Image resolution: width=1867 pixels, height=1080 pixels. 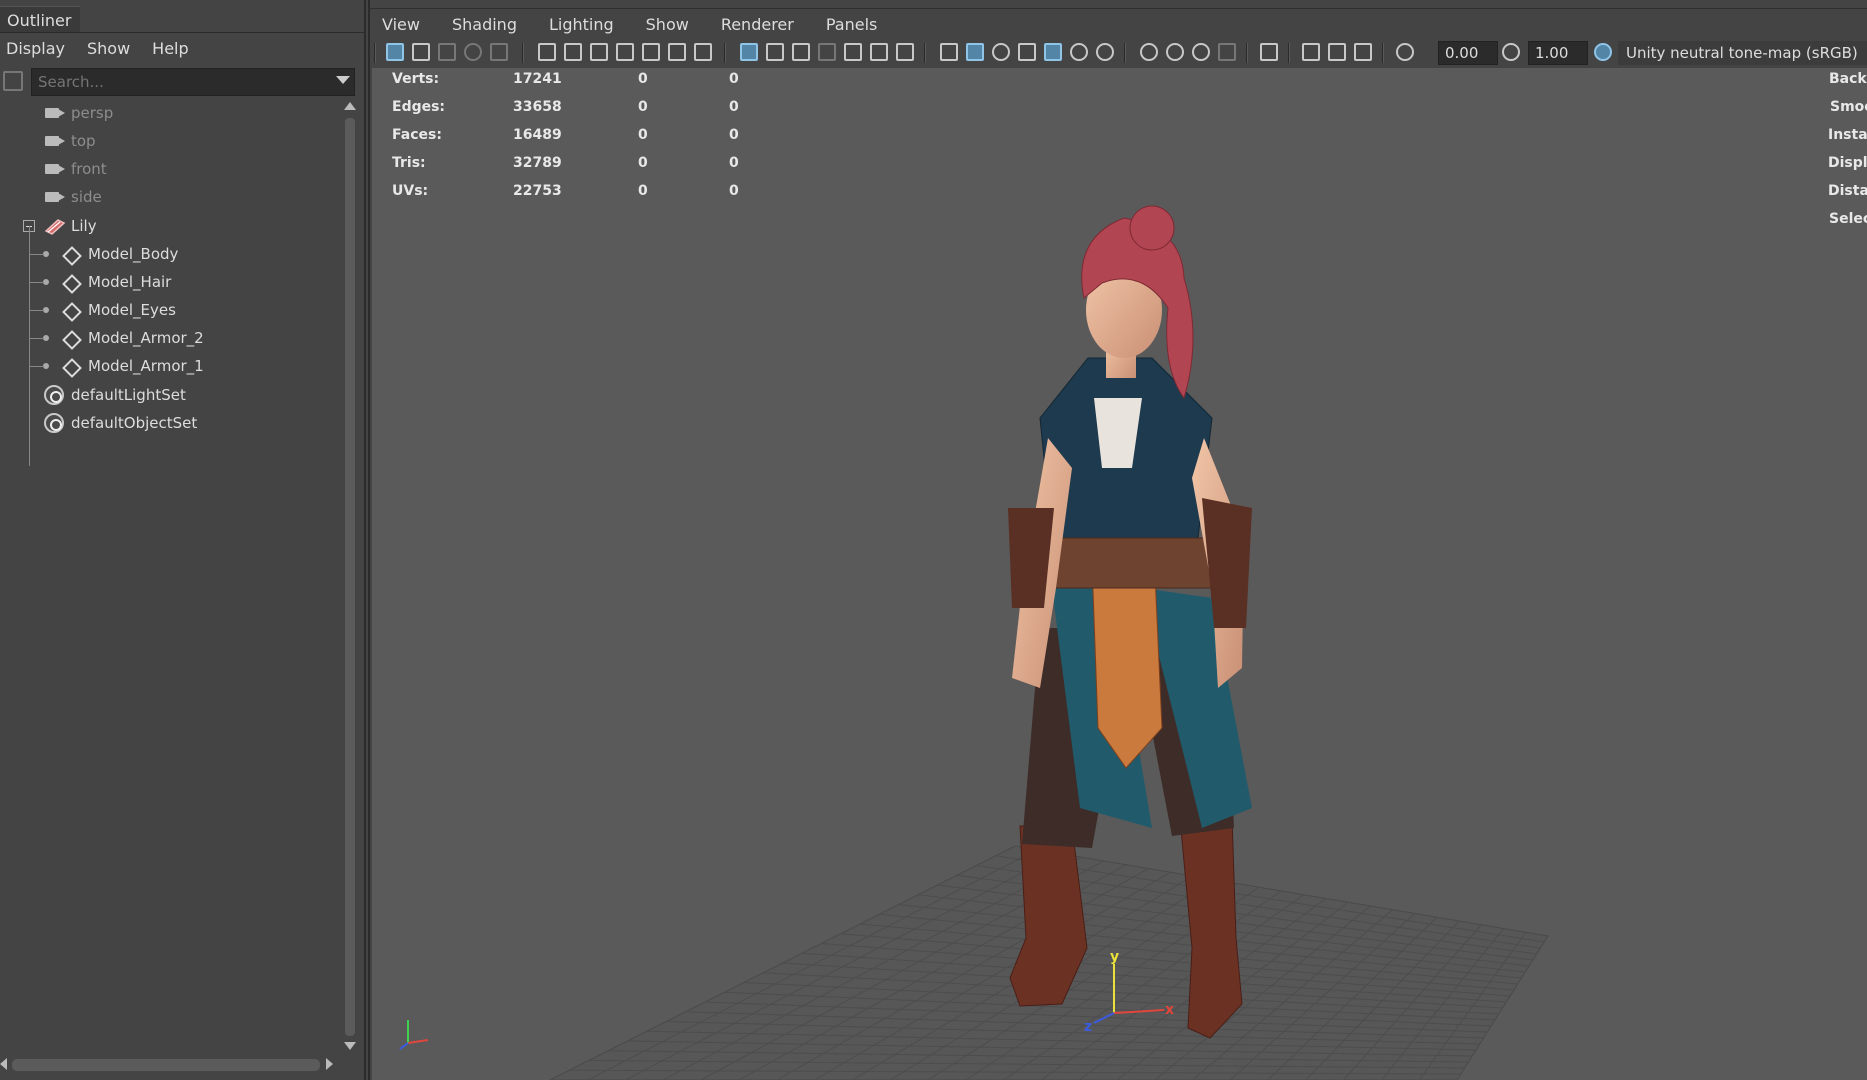 What do you see at coordinates (1603, 52) in the screenshot?
I see `color-management-icon` at bounding box center [1603, 52].